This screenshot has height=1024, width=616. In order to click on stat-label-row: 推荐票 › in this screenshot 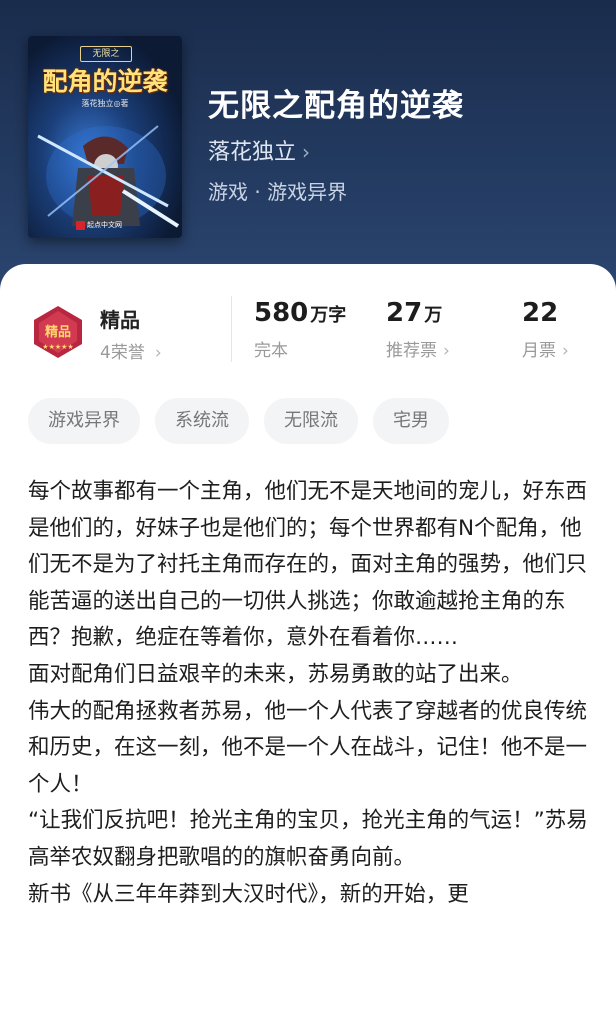, I will do `click(418, 348)`.